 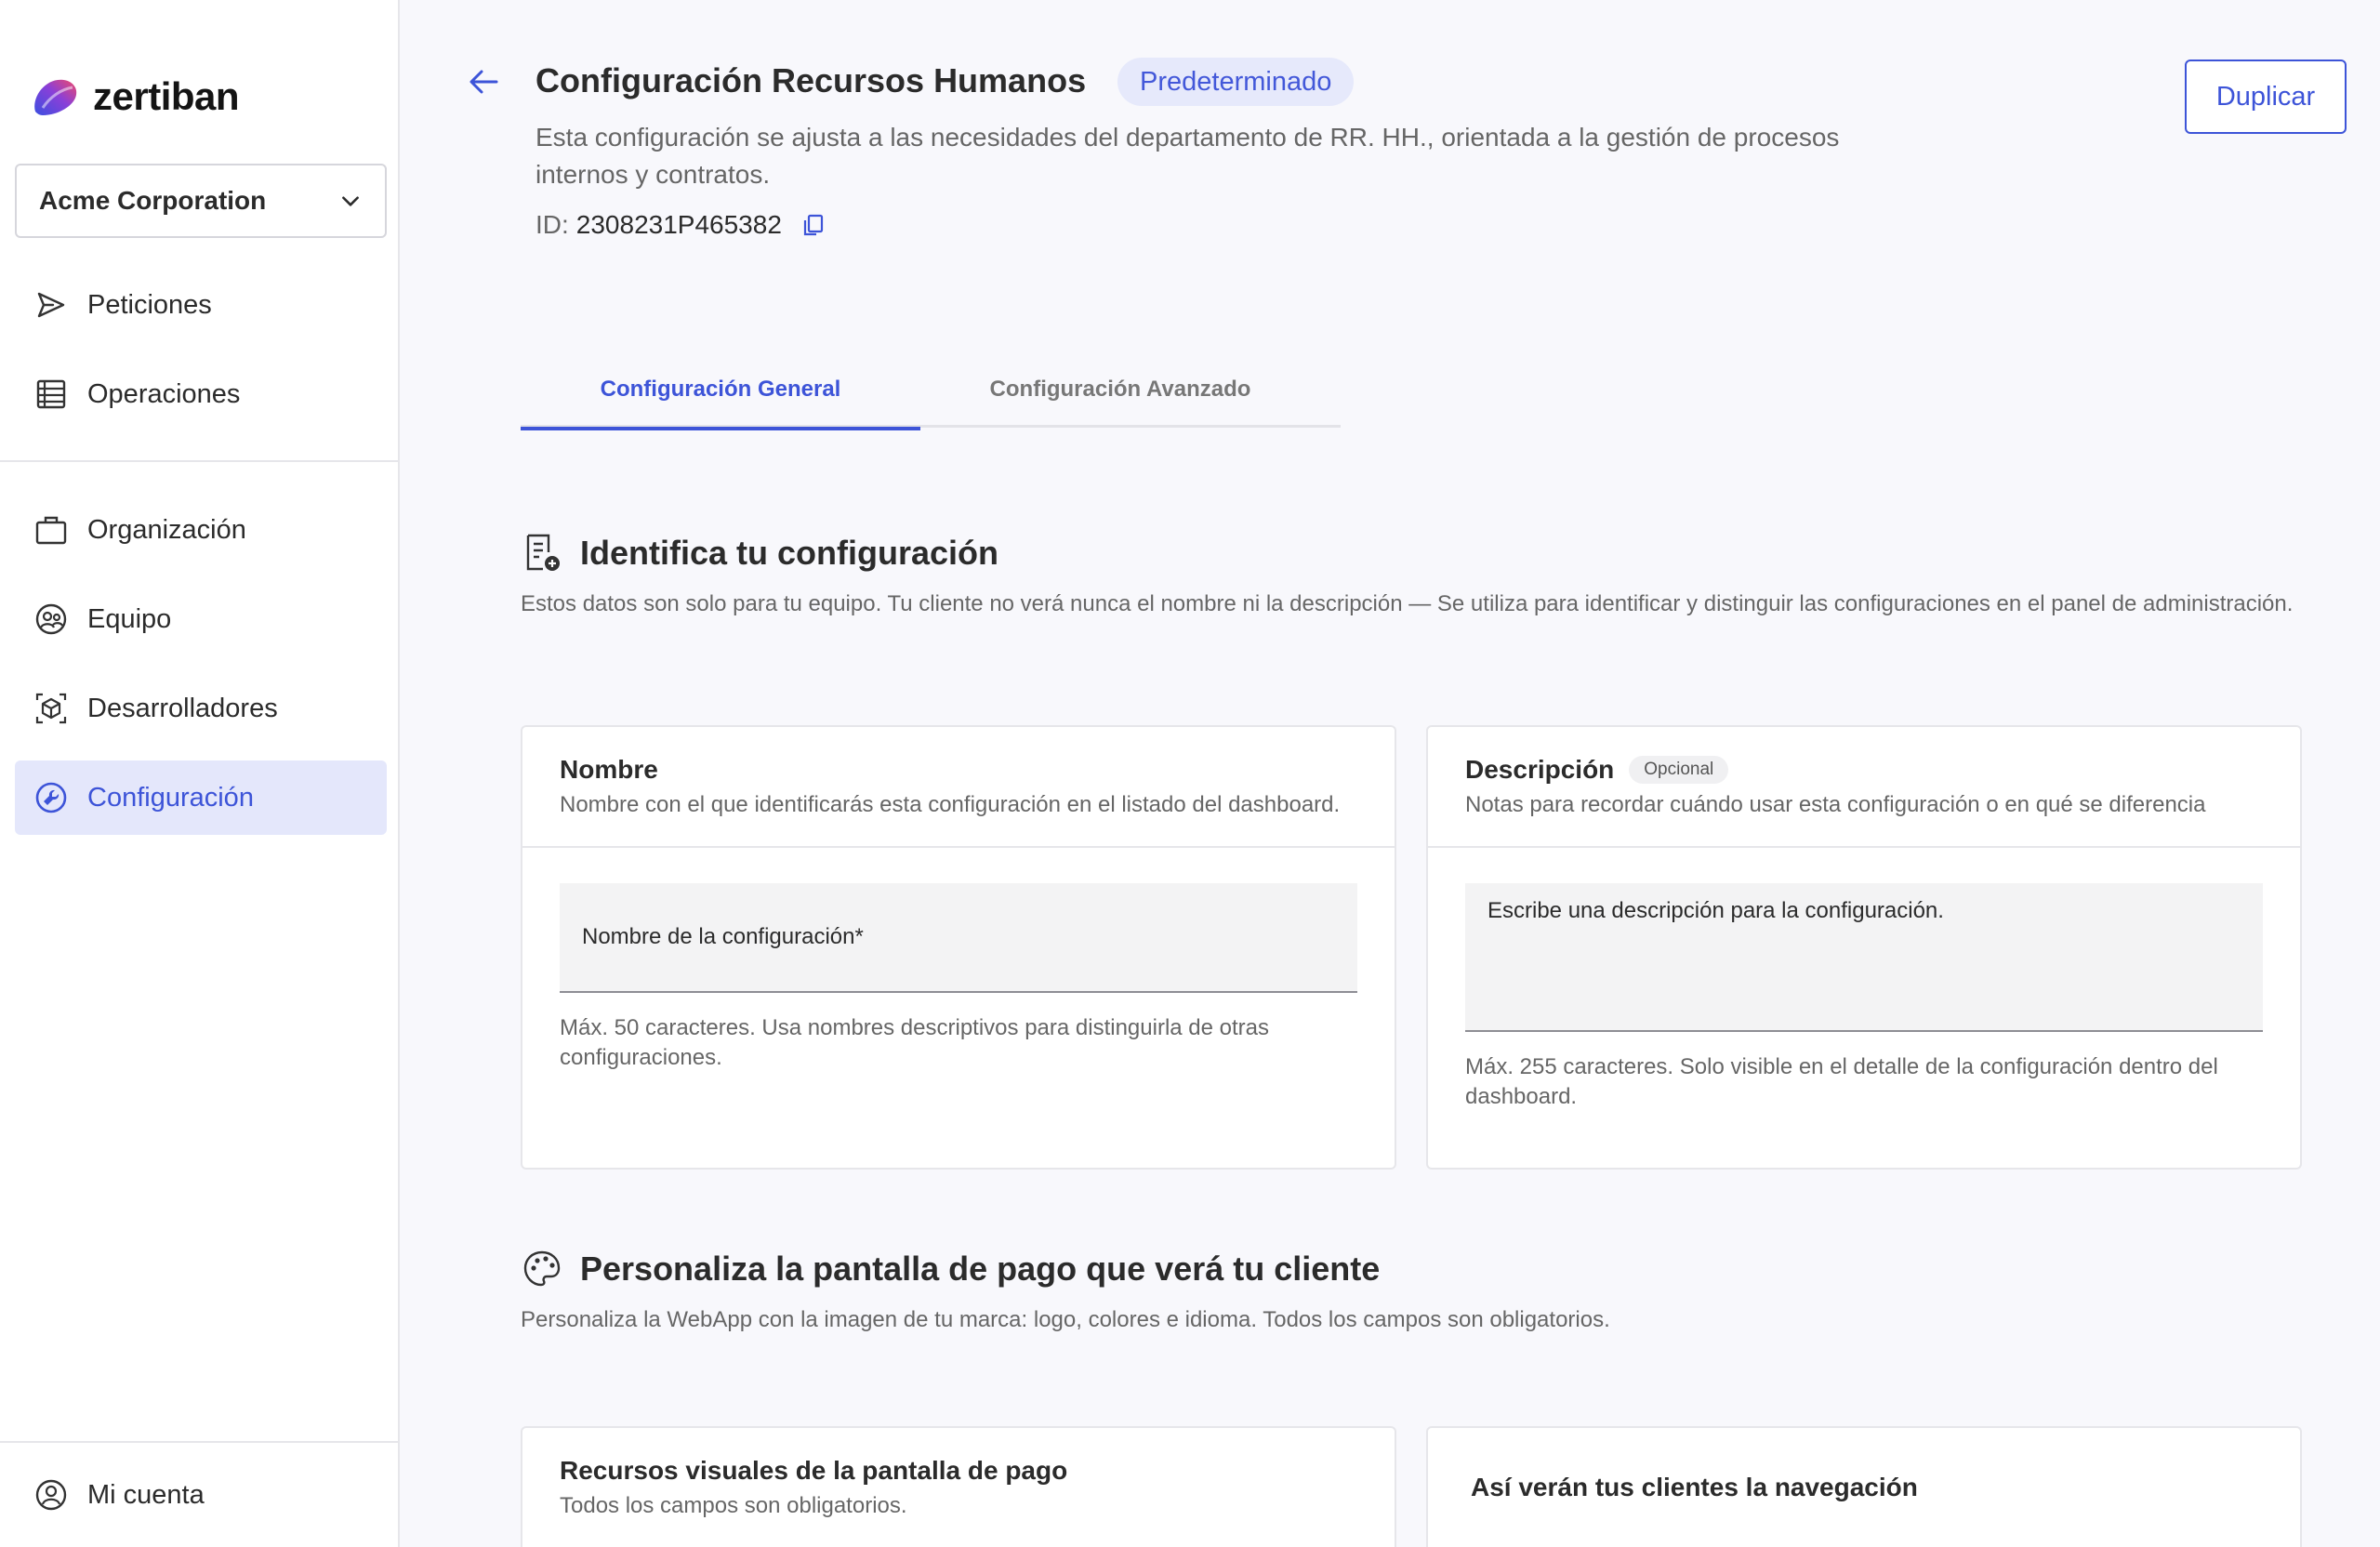 I want to click on sidebar-item-organizacion: Organización, so click(x=201, y=530).